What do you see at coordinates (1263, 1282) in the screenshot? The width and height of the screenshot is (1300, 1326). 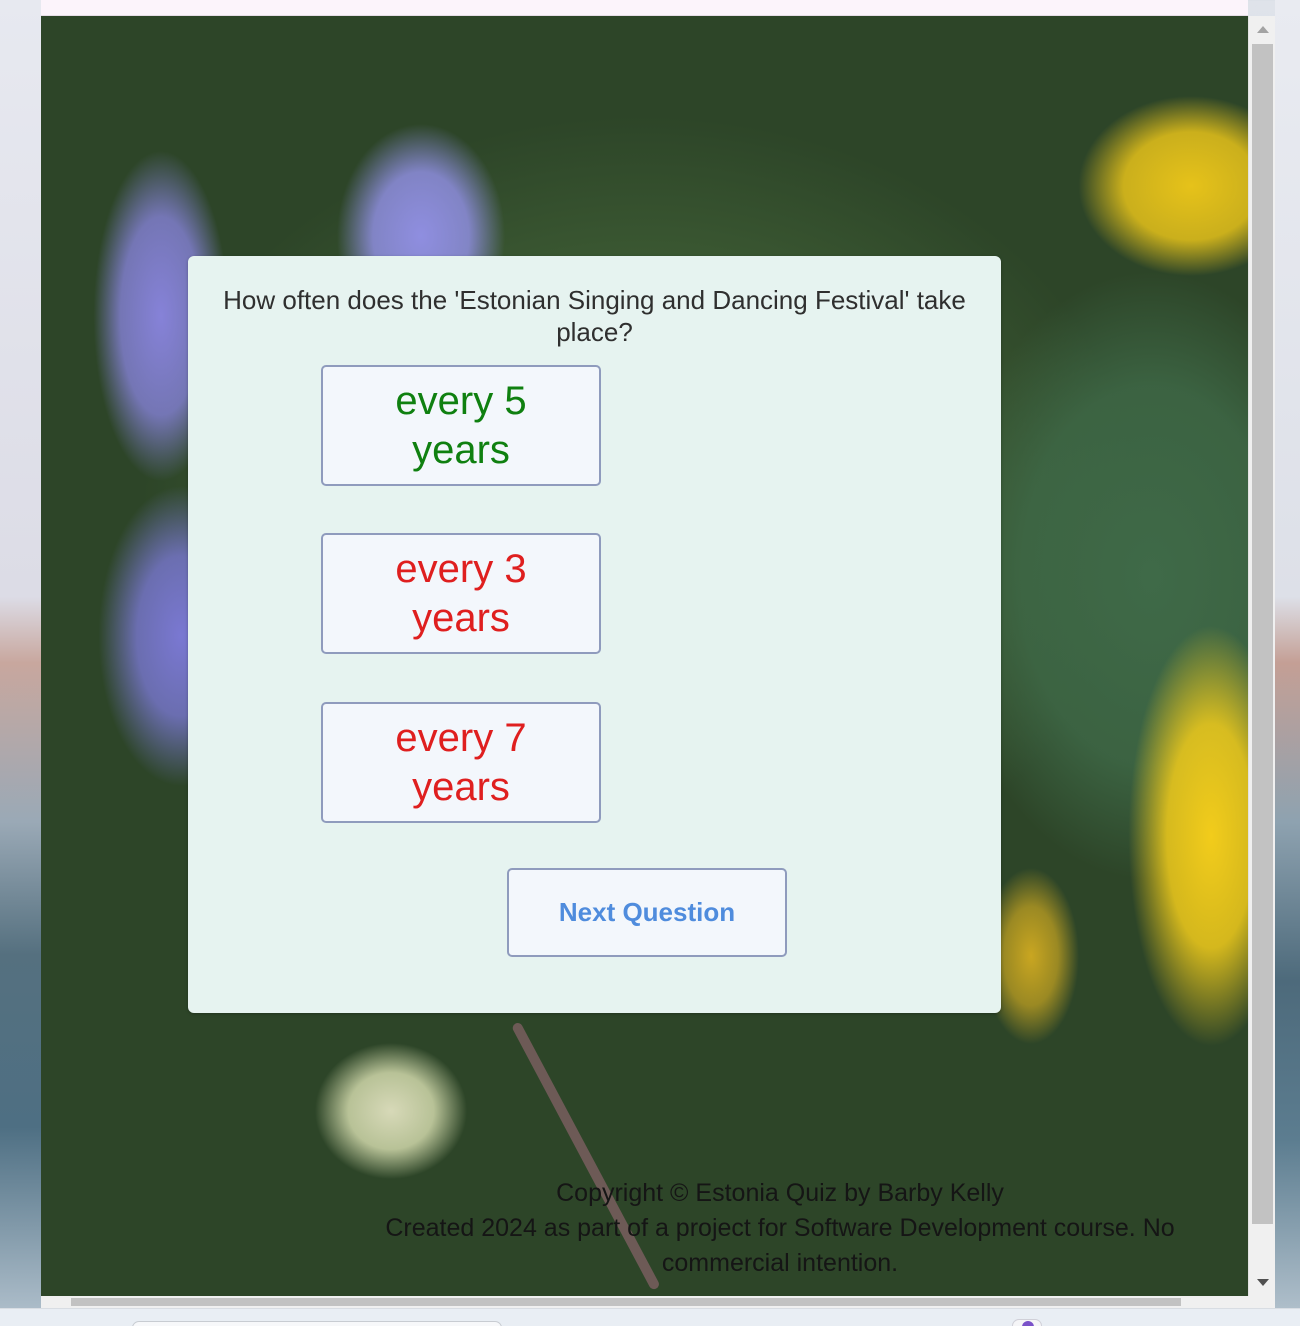 I see `scroll-down-arrow-icon` at bounding box center [1263, 1282].